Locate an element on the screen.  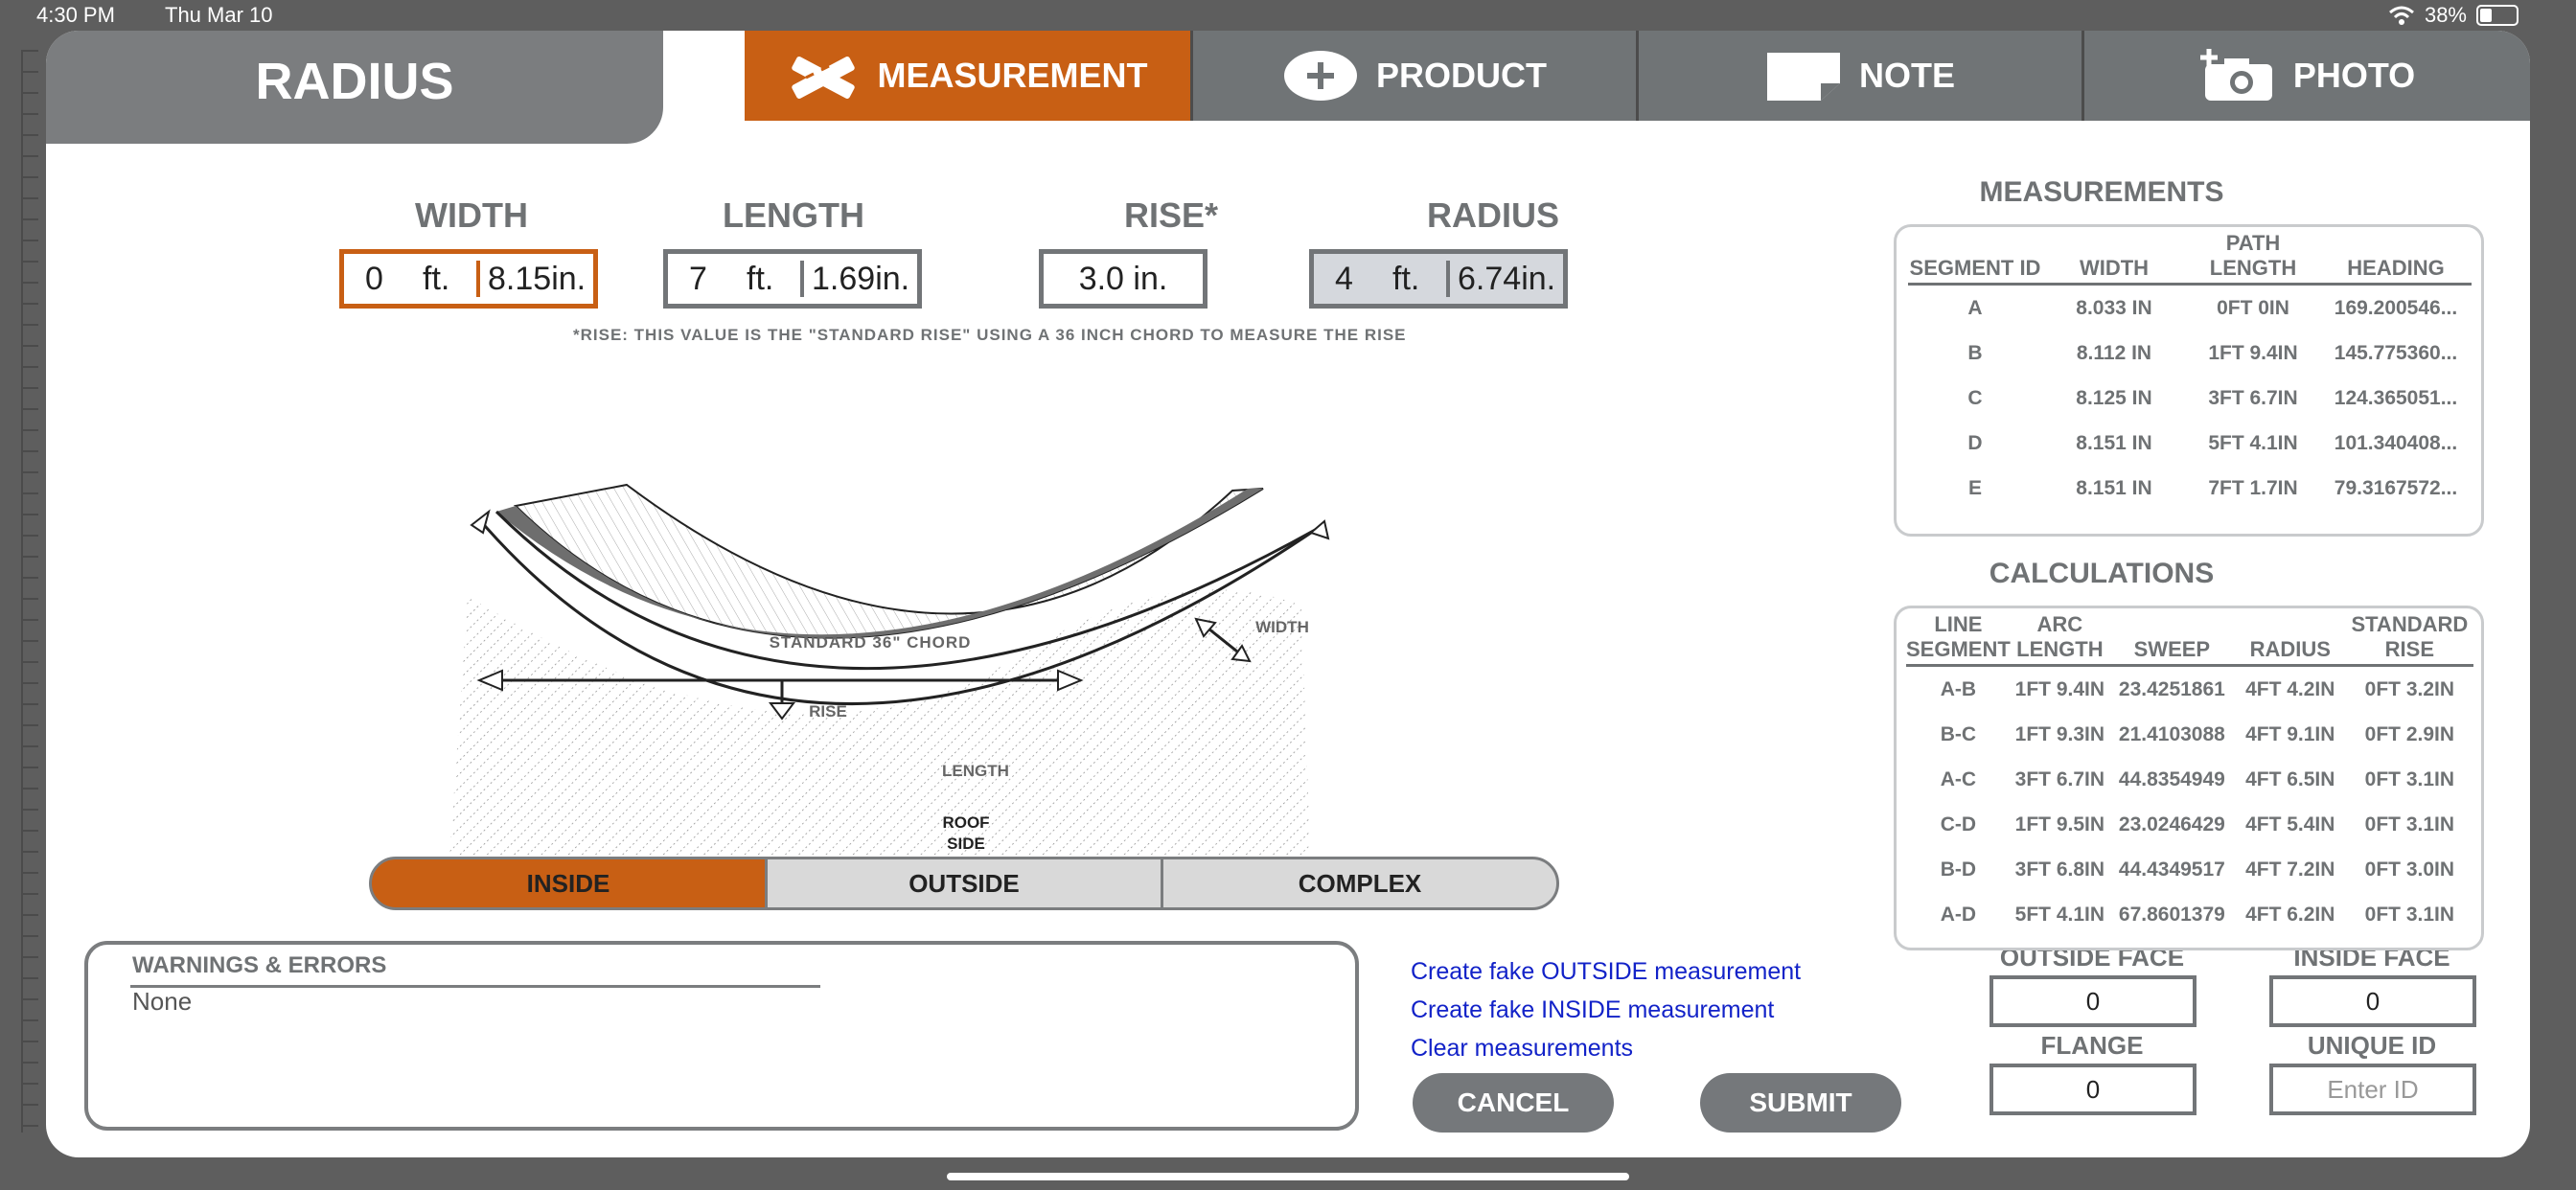
warnings-panel: WARNINGS & ERRORS None is located at coordinates (721, 1036).